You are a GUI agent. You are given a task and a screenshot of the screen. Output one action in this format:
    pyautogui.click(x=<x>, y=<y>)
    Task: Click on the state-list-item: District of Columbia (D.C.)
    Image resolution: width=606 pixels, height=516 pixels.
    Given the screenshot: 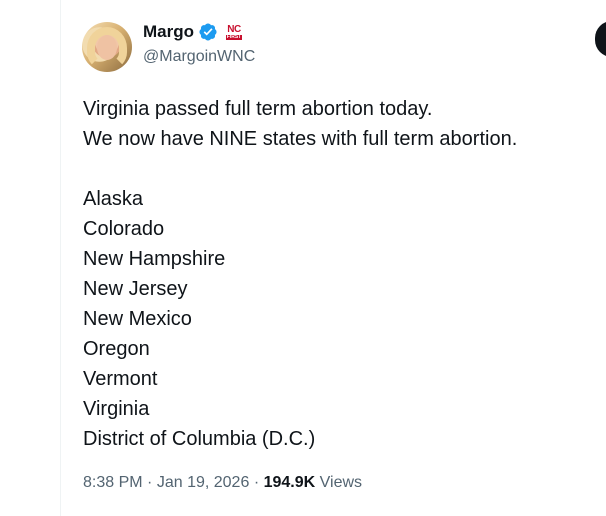 What is the action you would take?
    pyautogui.click(x=199, y=439)
    